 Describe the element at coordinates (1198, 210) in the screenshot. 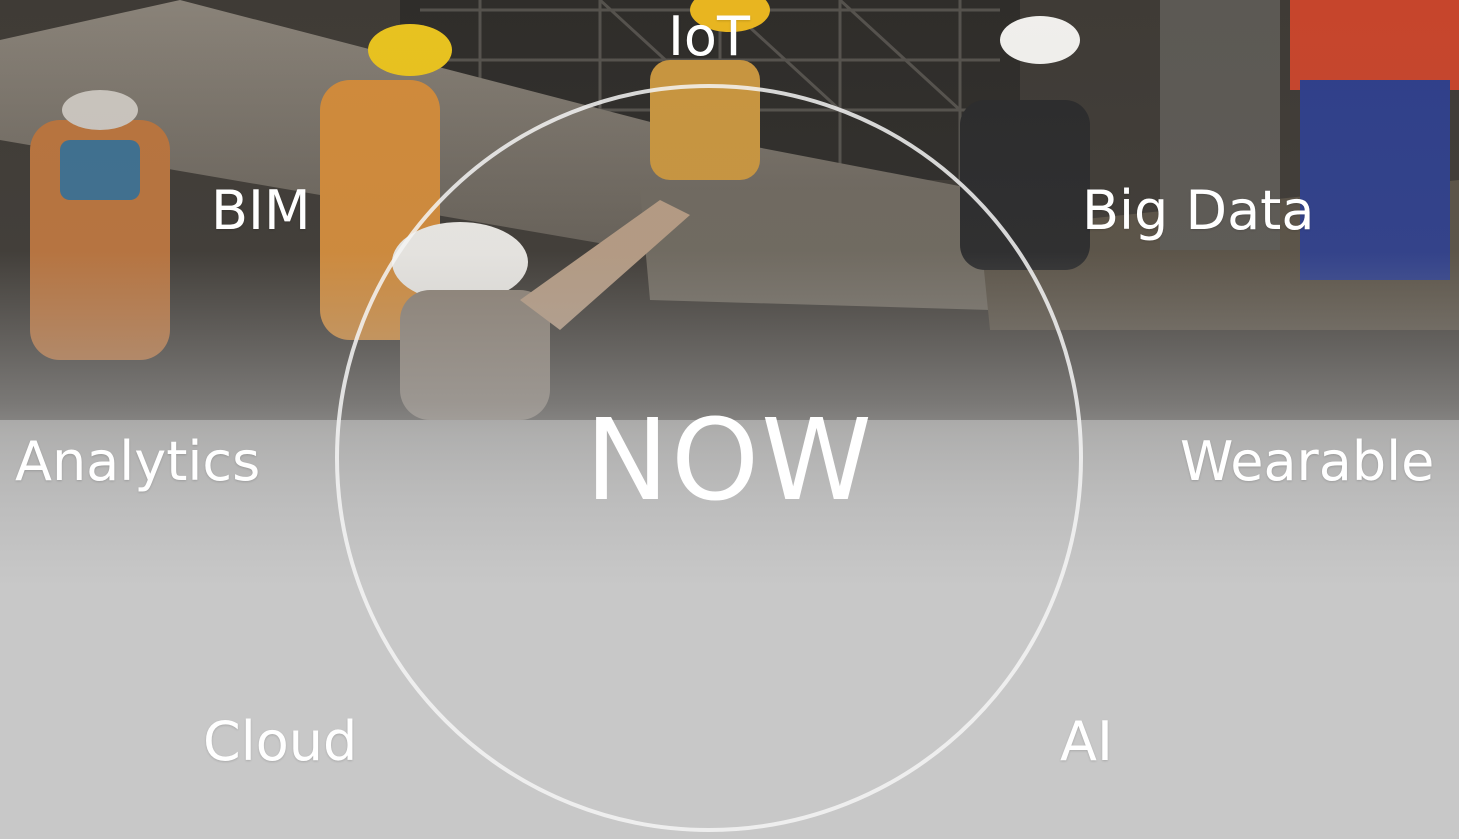

I see `topic-big-data: Big Data` at that location.